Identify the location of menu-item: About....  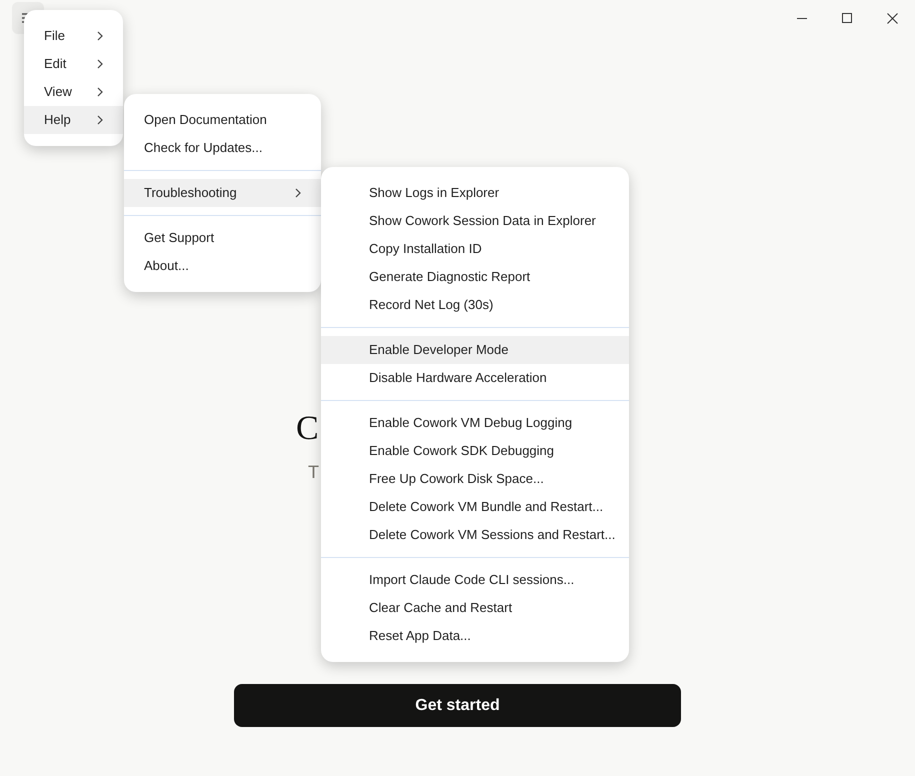
(222, 266).